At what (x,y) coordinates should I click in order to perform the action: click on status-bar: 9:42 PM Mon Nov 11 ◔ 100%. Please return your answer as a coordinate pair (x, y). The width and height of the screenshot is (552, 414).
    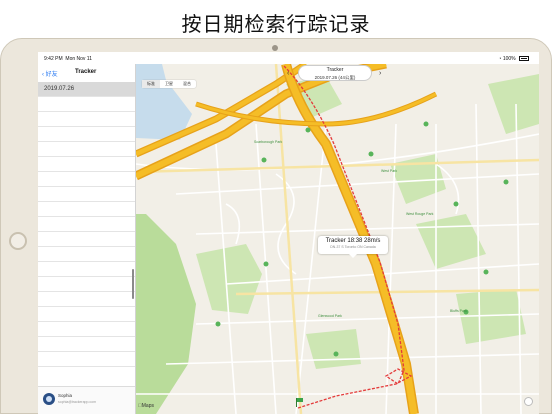
    Looking at the image, I should click on (288, 58).